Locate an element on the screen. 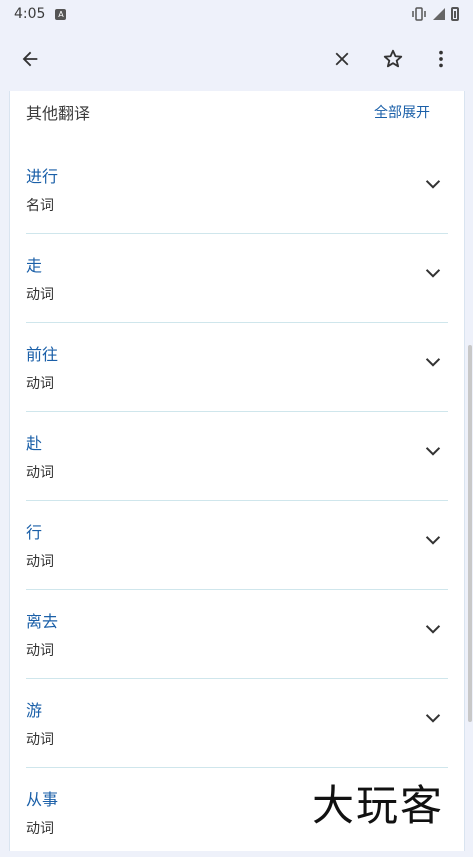 The image size is (473, 857). top-toolbar is located at coordinates (236, 59).